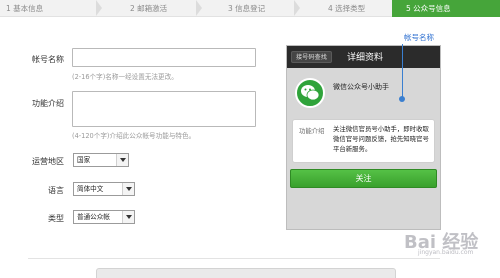 The width and height of the screenshot is (500, 278). I want to click on back-button: 接号码查找, so click(311, 57).